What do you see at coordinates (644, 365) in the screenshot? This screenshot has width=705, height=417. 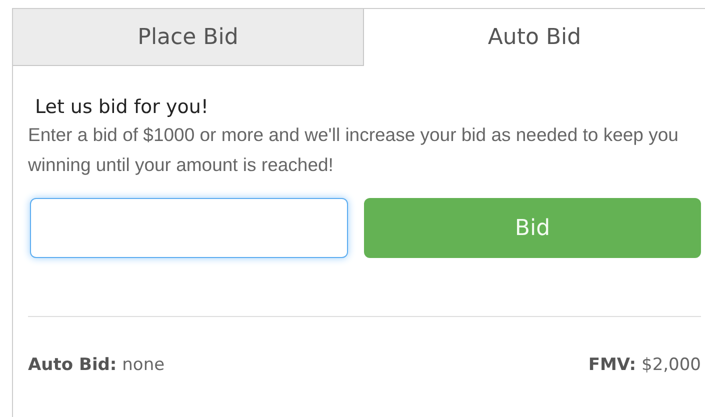 I see `fmv-value: FMV: $2,000` at bounding box center [644, 365].